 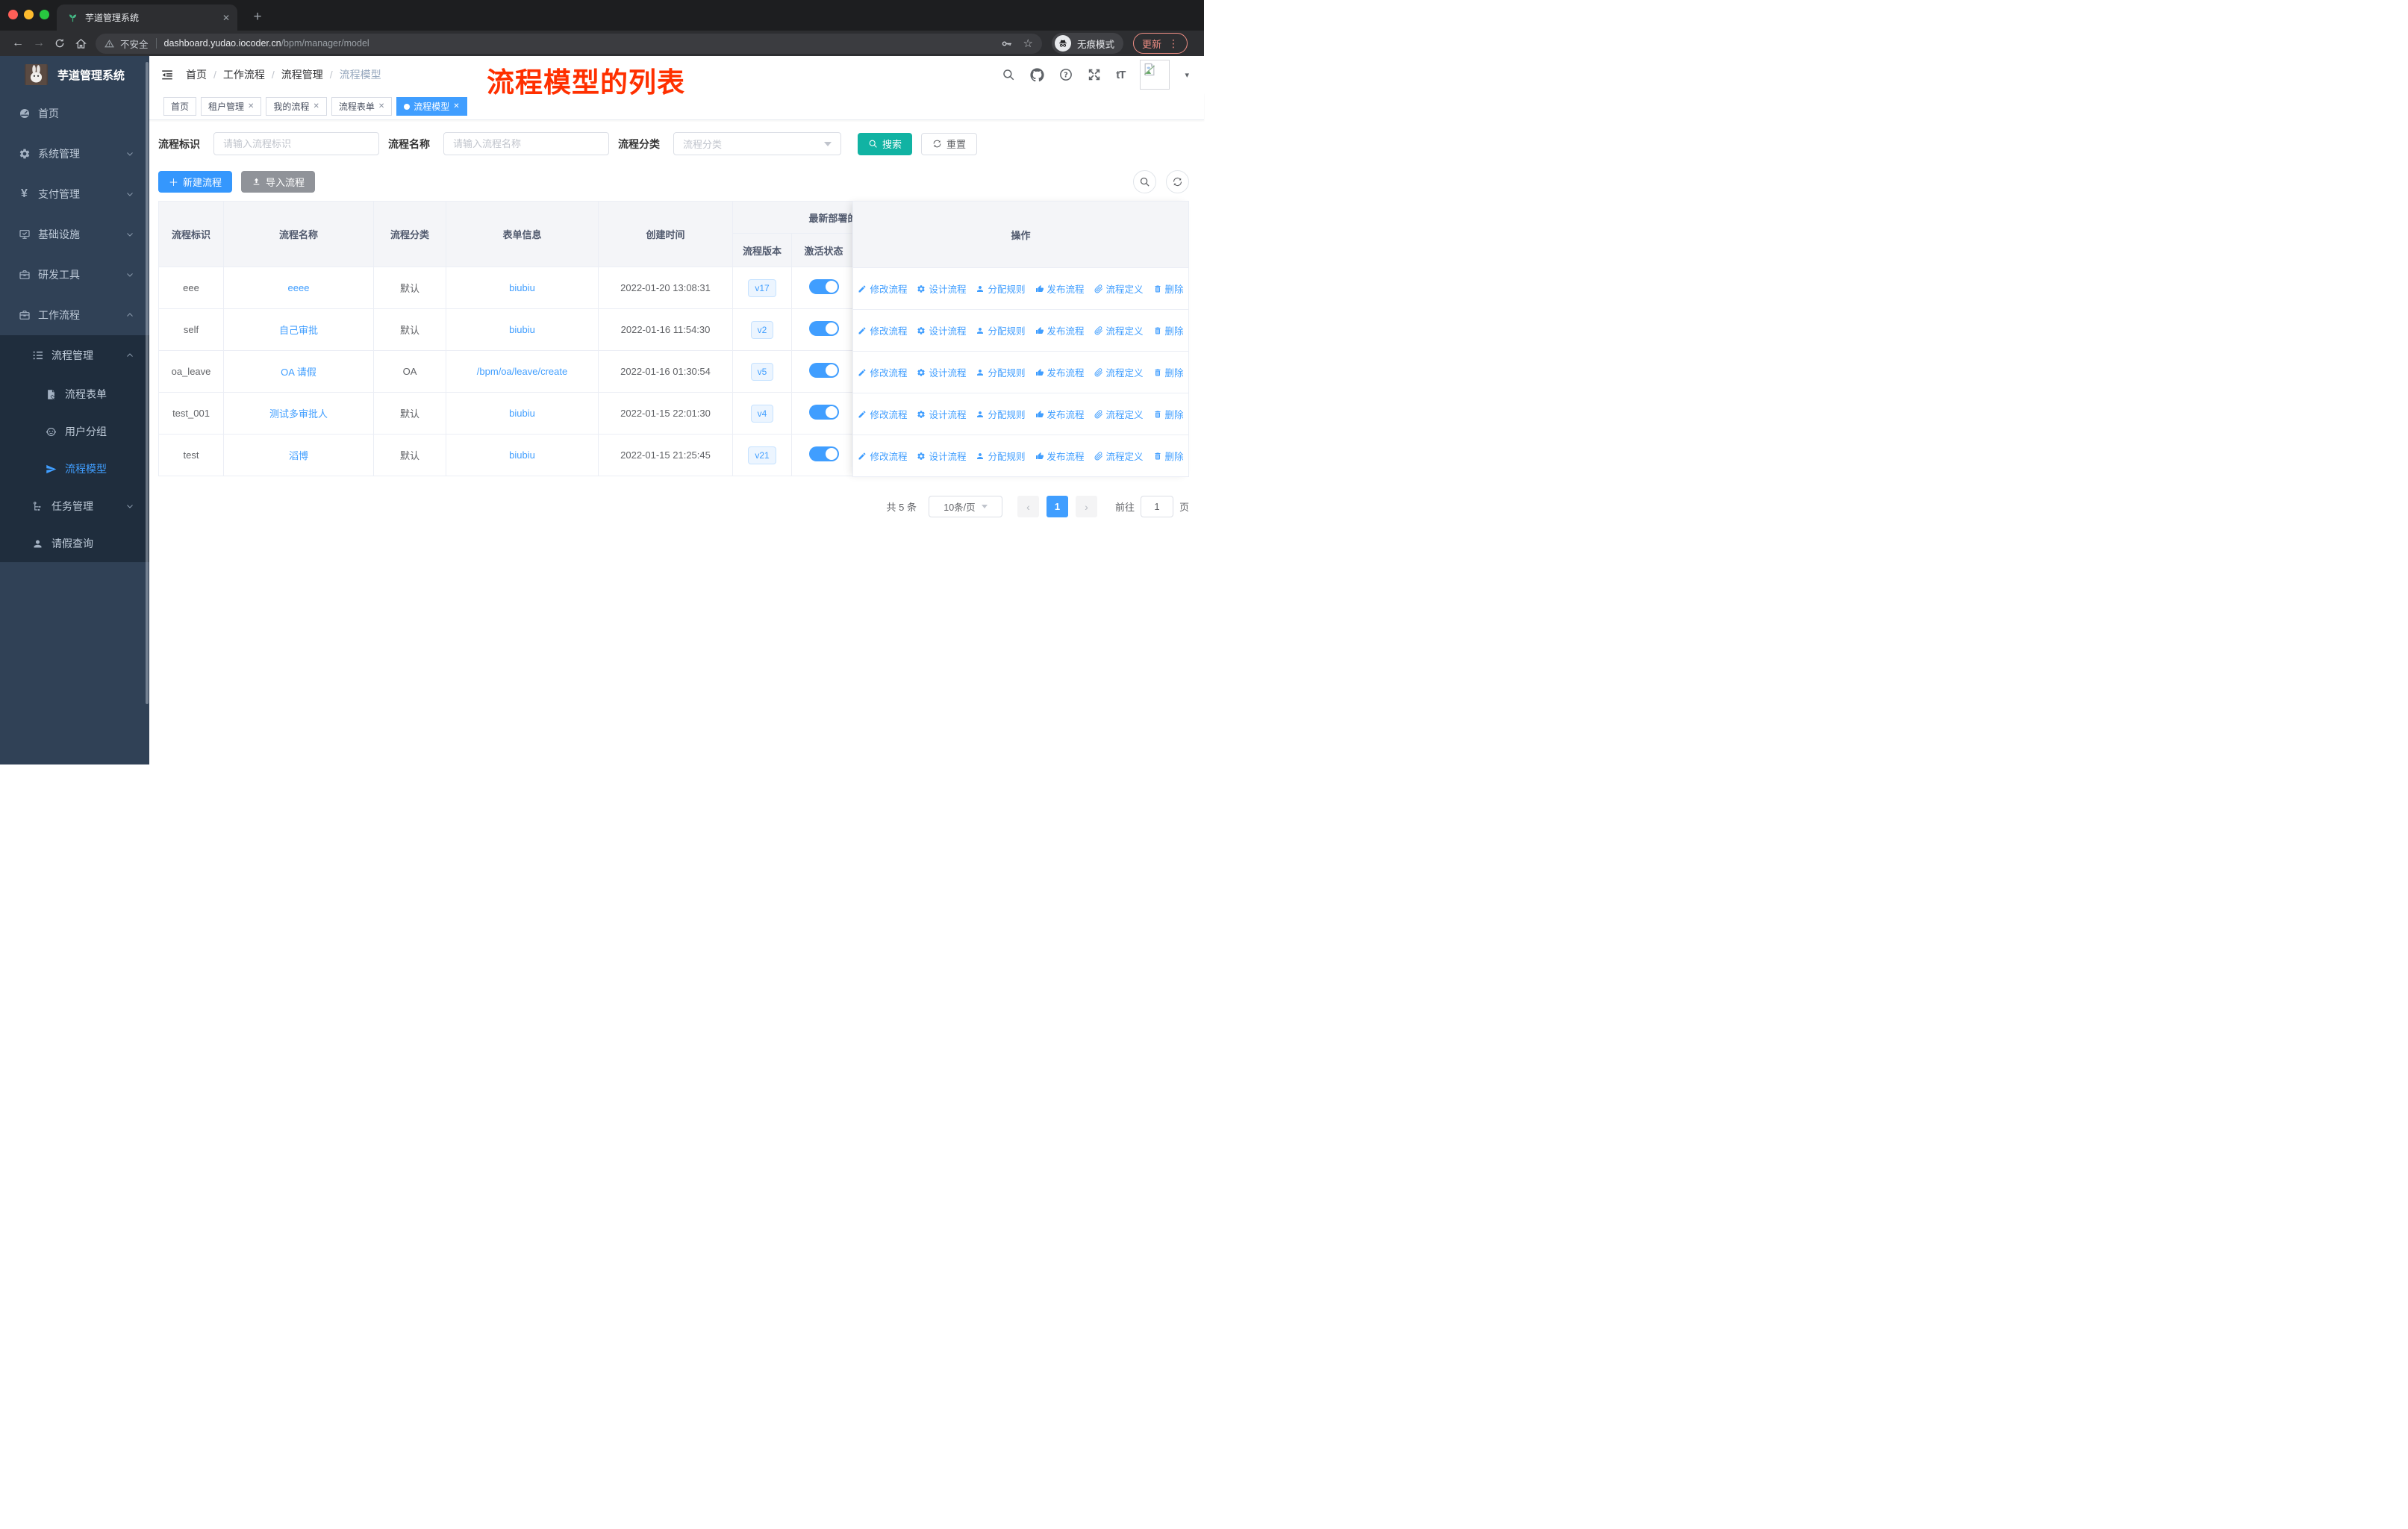 I want to click on password-key-icon, so click(x=1006, y=43).